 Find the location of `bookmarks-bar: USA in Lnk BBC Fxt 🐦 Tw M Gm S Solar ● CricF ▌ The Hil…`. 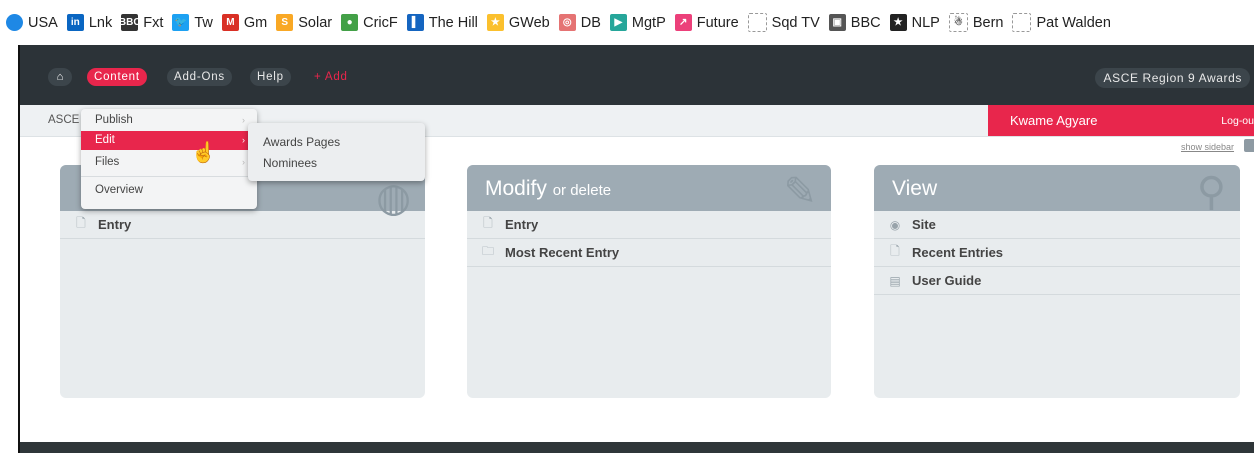

bookmarks-bar: USA in Lnk BBC Fxt 🐦 Tw M Gm S Solar ● CricF ▌ The Hil… is located at coordinates (627, 22).